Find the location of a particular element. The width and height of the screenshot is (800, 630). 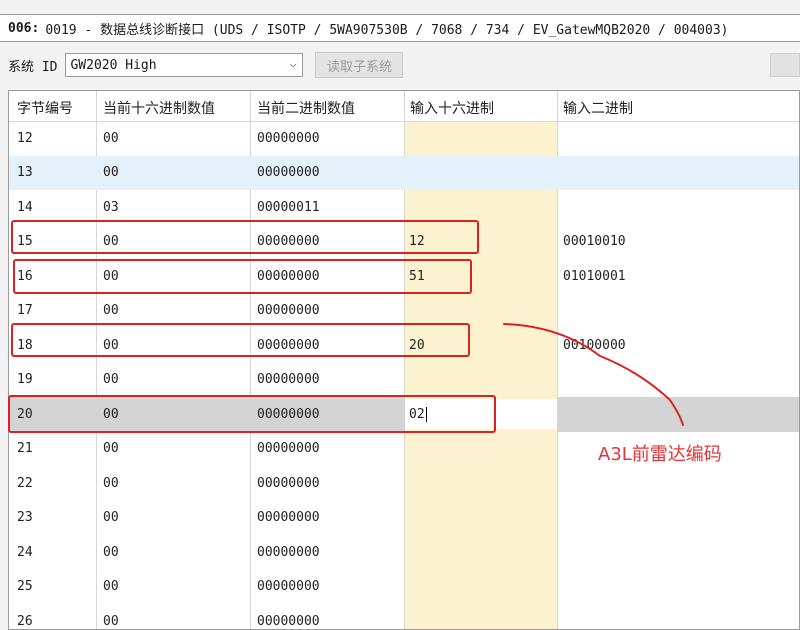

annotation-label: A3L前雷达编码 is located at coordinates (660, 454).